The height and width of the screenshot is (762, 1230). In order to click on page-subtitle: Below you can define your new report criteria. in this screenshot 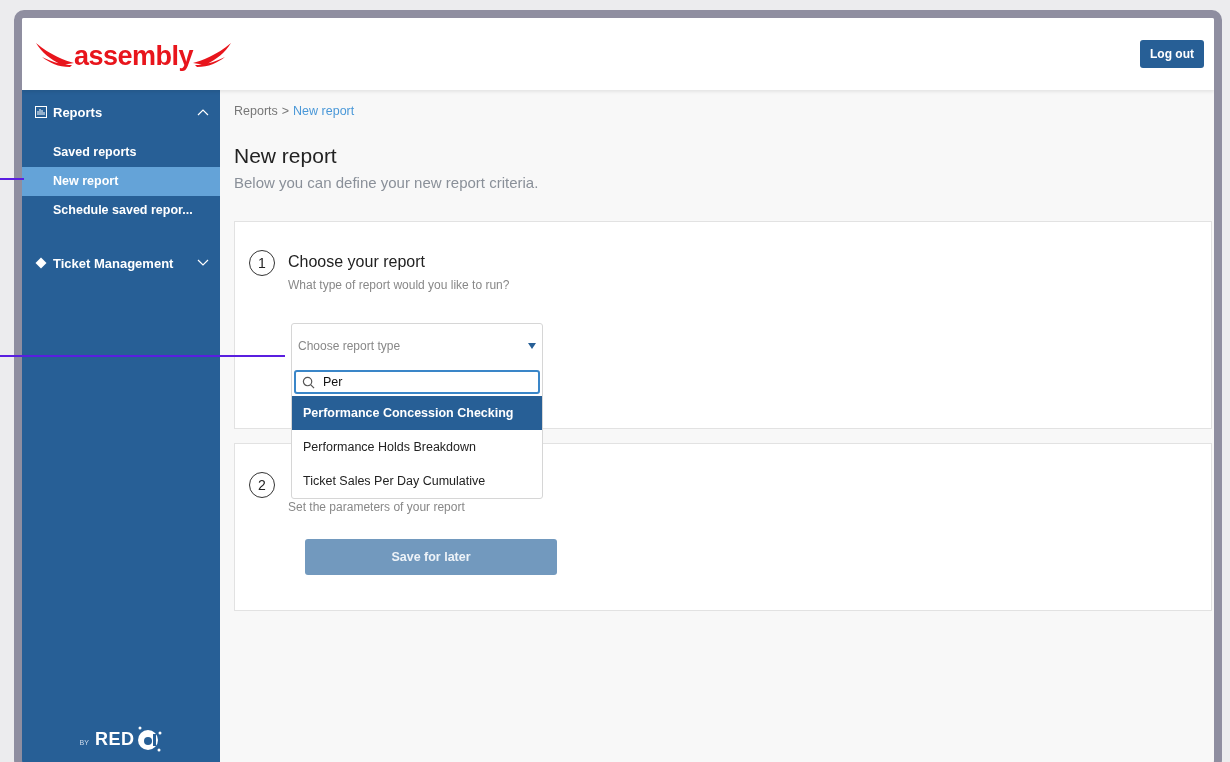, I will do `click(387, 182)`.